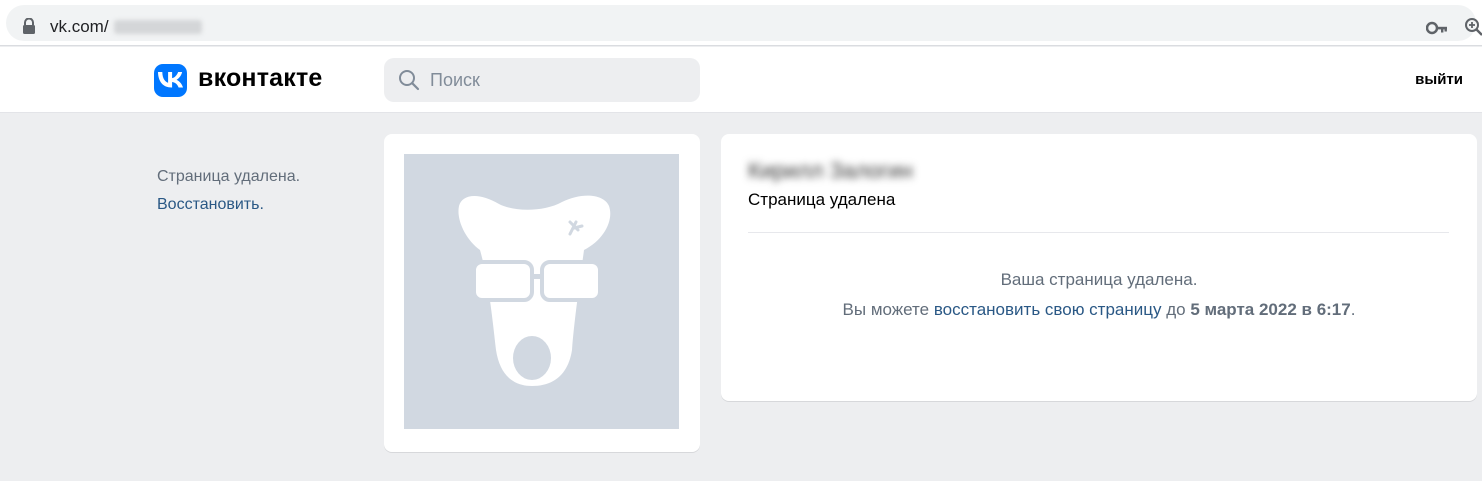  I want to click on lock-icon, so click(29, 26).